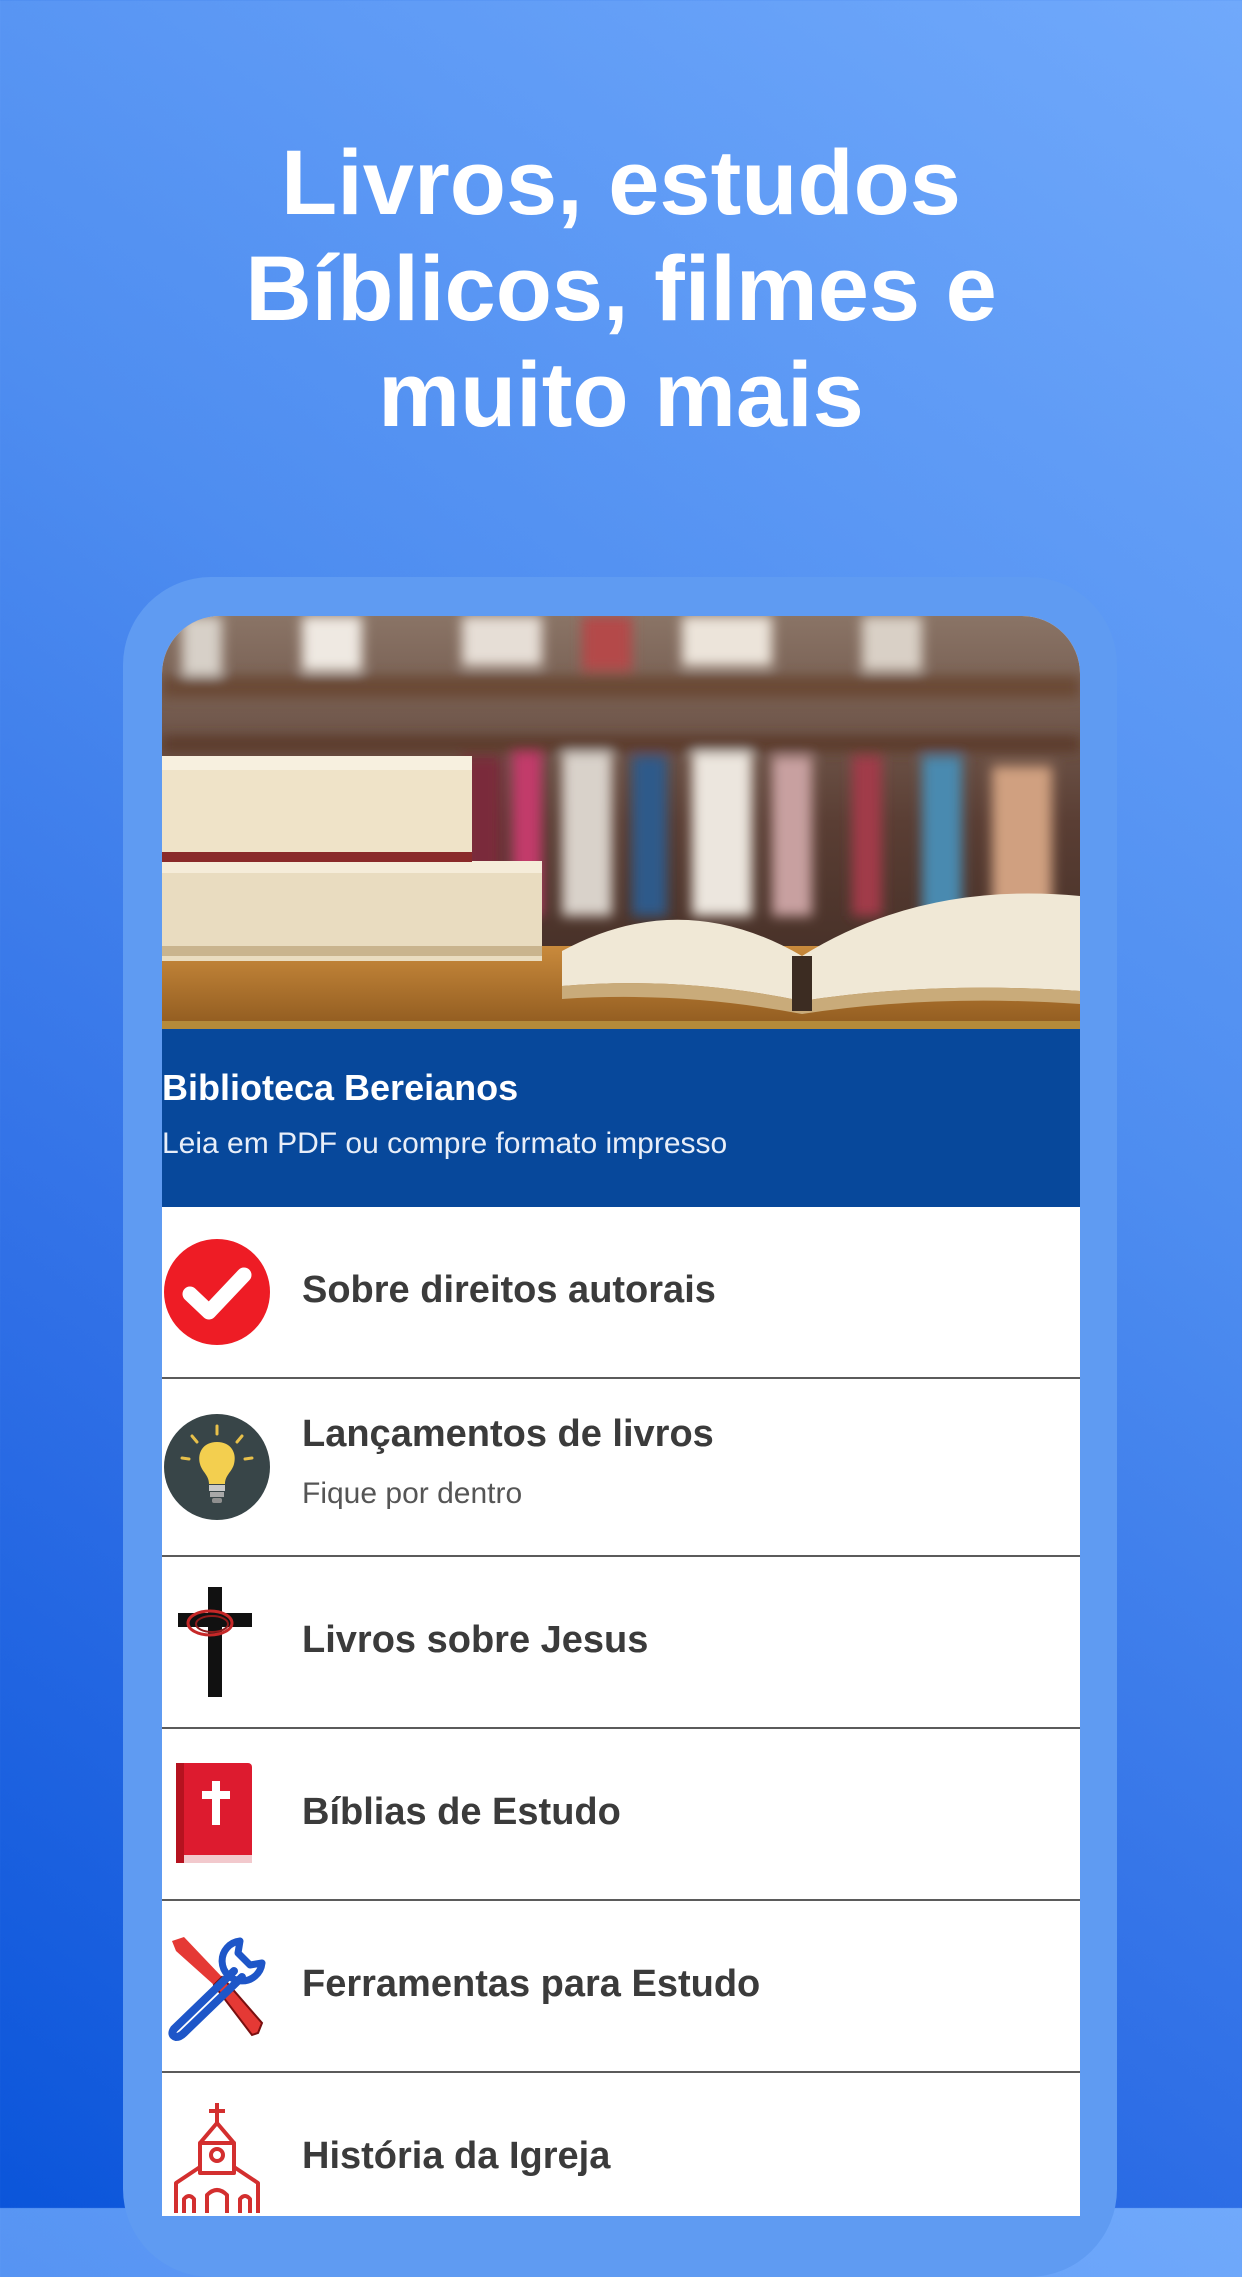 The height and width of the screenshot is (2277, 1242). I want to click on menu-item-label: História da Igreja, so click(456, 2156).